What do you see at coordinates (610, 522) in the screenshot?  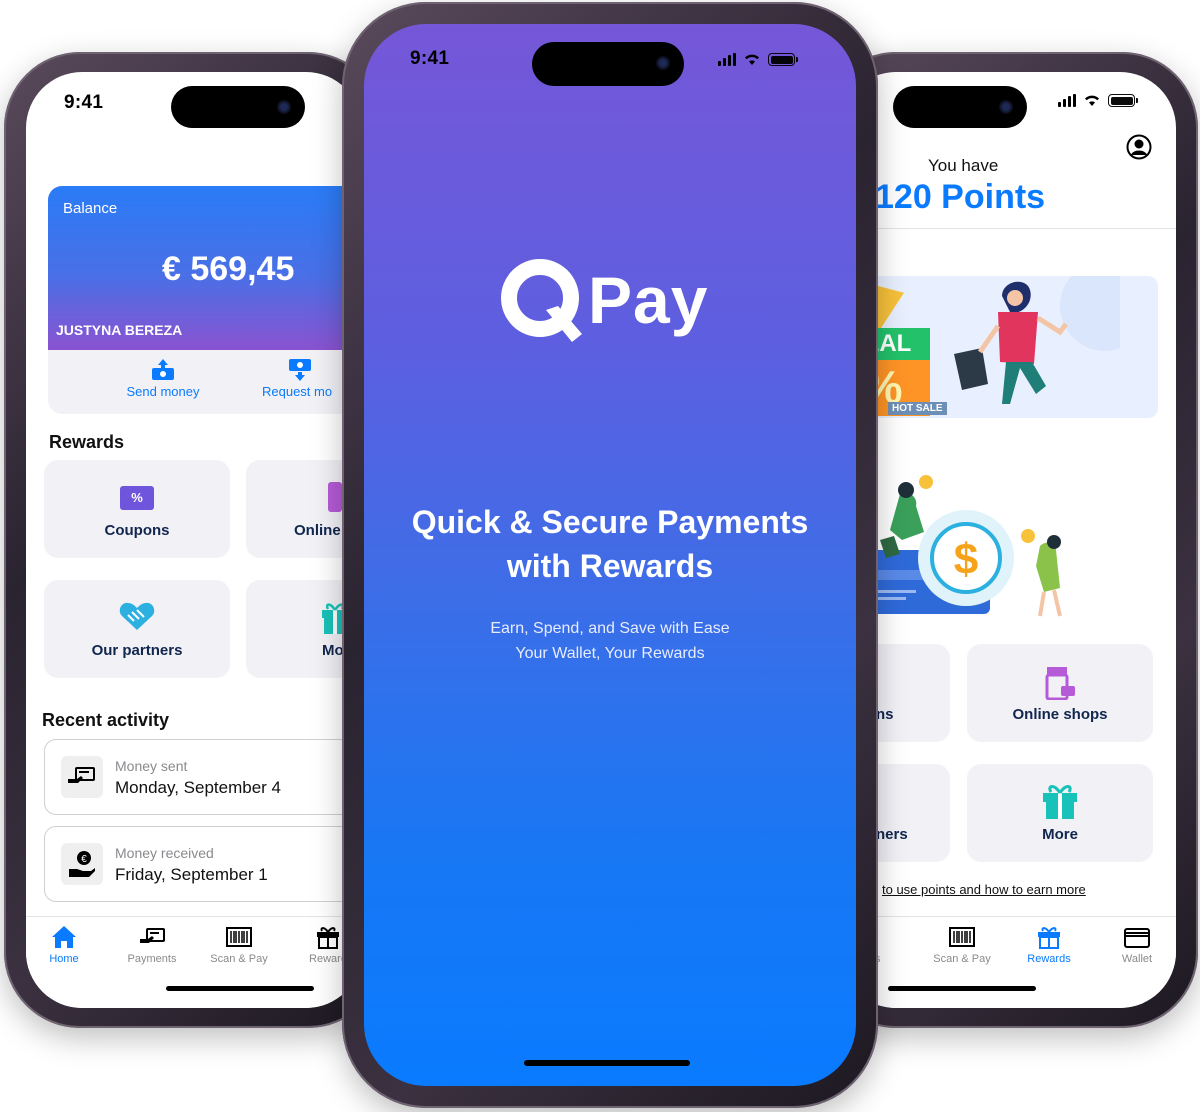 I see `headline-line-1: Quick & Secure Payments` at bounding box center [610, 522].